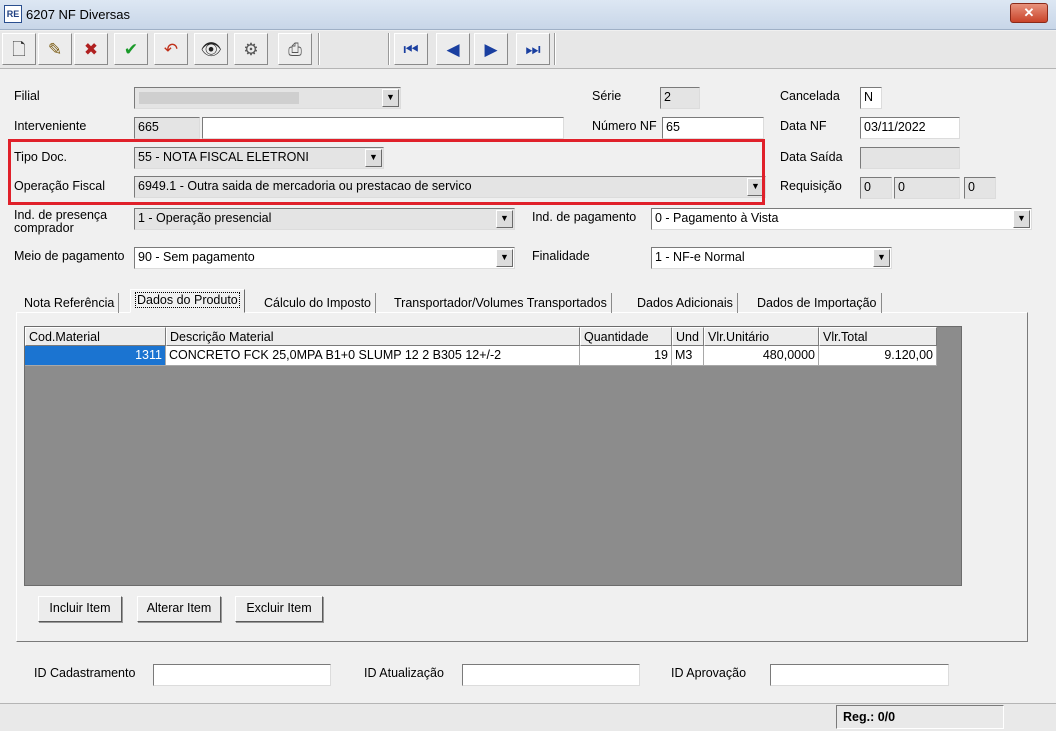  What do you see at coordinates (383, 128) in the screenshot?
I see `interveniente-name-field` at bounding box center [383, 128].